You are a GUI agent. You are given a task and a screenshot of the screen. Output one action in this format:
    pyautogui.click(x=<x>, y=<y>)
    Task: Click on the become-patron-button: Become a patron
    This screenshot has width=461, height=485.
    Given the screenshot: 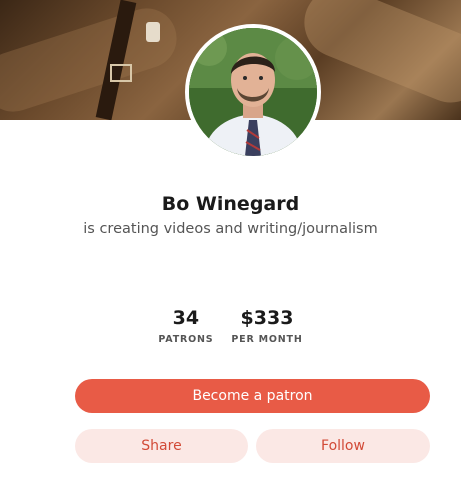 What is the action you would take?
    pyautogui.click(x=252, y=396)
    